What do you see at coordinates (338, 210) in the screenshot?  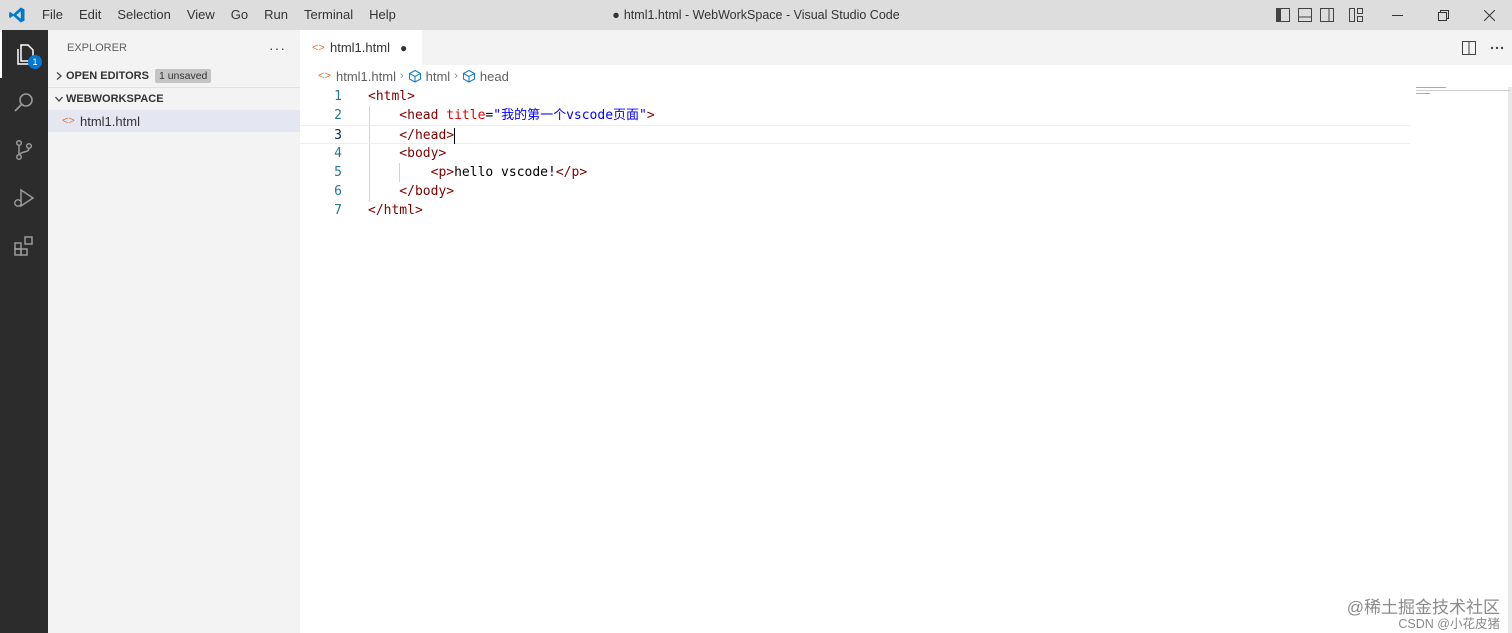 I see `line-number: 7` at bounding box center [338, 210].